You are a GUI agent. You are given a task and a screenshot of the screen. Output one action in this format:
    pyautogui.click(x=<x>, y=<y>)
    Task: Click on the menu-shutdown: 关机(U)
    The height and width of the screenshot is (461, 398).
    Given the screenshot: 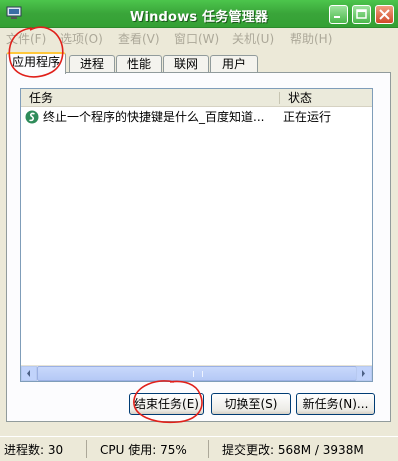 What is the action you would take?
    pyautogui.click(x=253, y=38)
    